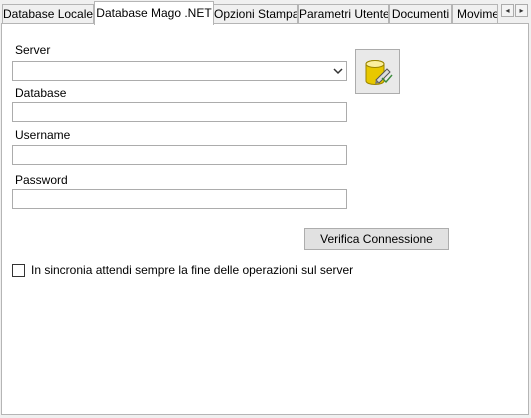 The width and height of the screenshot is (531, 418). I want to click on database-label: Database, so click(41, 93).